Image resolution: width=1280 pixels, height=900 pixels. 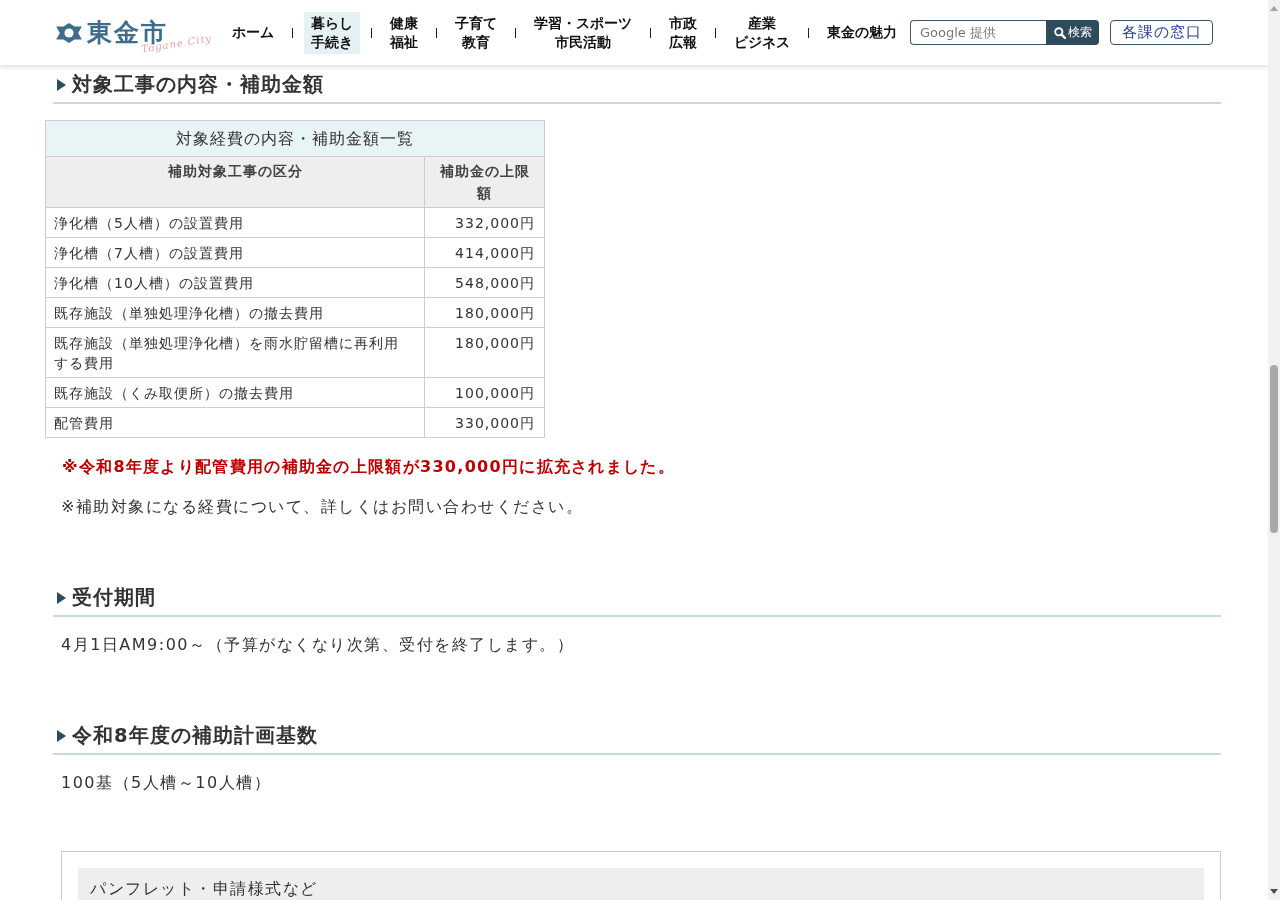 What do you see at coordinates (114, 598) in the screenshot?
I see `section-heading: 受付期間` at bounding box center [114, 598].